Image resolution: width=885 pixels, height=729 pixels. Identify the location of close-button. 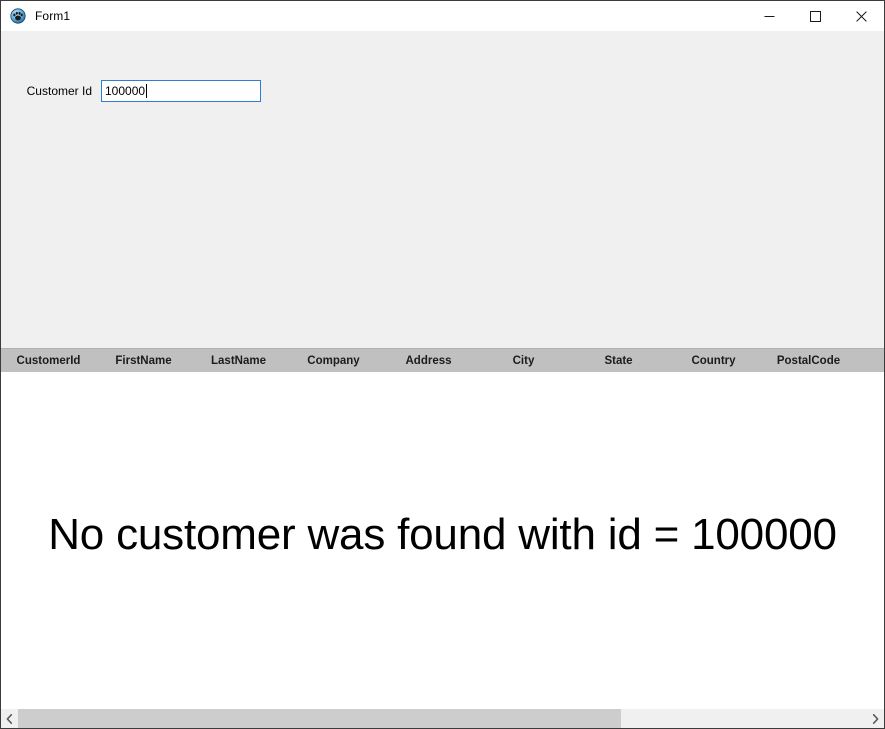
(861, 16).